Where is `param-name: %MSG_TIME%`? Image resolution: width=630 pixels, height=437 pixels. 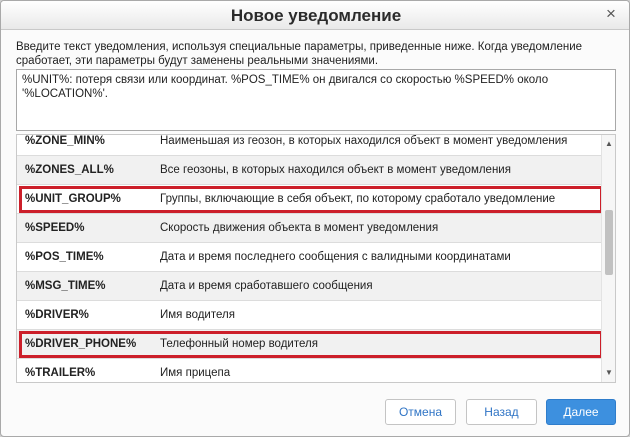 param-name: %MSG_TIME% is located at coordinates (65, 286).